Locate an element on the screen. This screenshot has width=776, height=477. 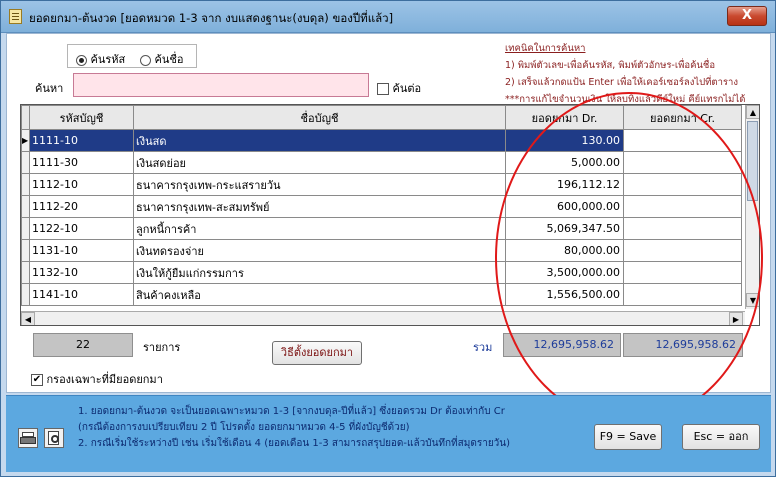
search-input is located at coordinates (221, 85).